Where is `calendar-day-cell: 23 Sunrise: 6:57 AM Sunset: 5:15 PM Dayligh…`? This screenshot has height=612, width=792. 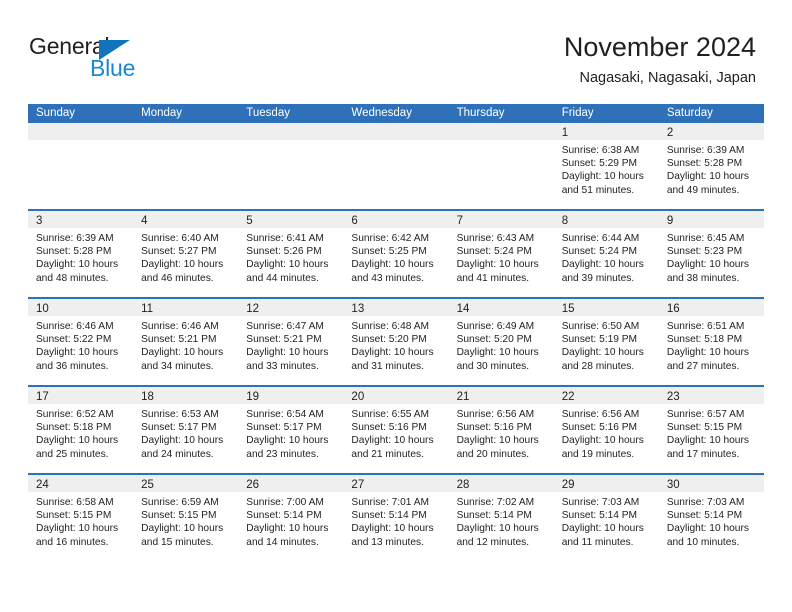
calendar-day-cell: 23 Sunrise: 6:57 AM Sunset: 5:15 PM Dayligh… is located at coordinates (711, 430).